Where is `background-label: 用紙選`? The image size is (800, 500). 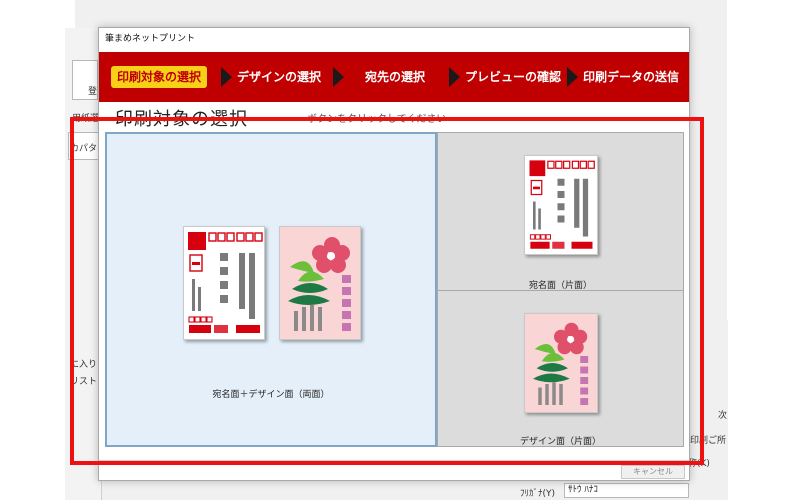
background-label: 用紙選 is located at coordinates (86, 119).